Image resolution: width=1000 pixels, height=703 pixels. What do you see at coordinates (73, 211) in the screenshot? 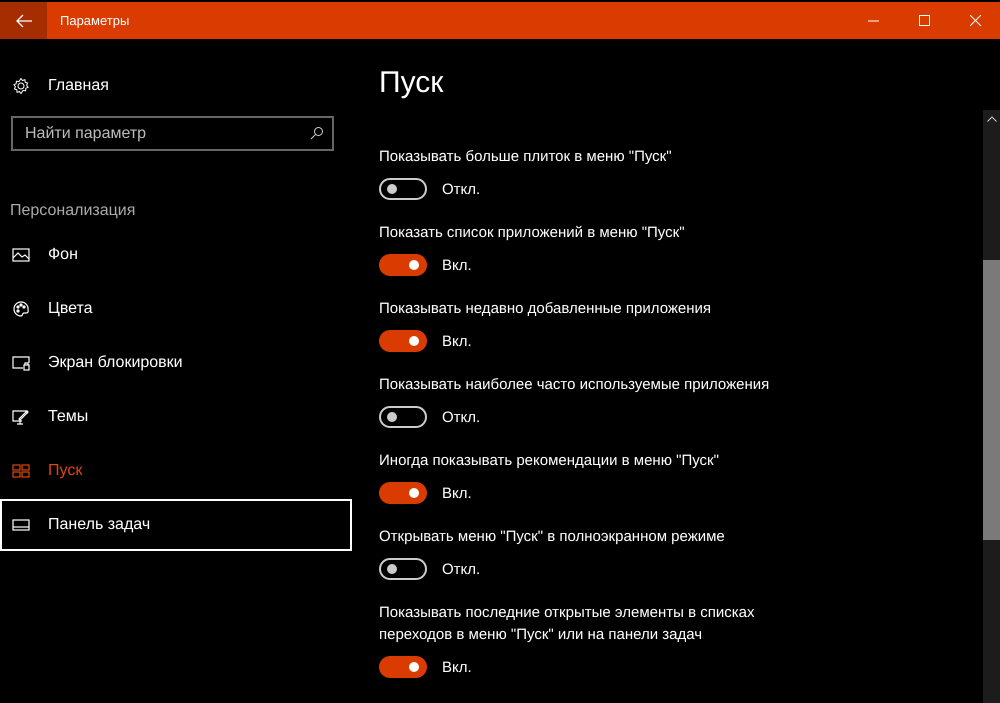
I see `section-heading: Персонализация` at bounding box center [73, 211].